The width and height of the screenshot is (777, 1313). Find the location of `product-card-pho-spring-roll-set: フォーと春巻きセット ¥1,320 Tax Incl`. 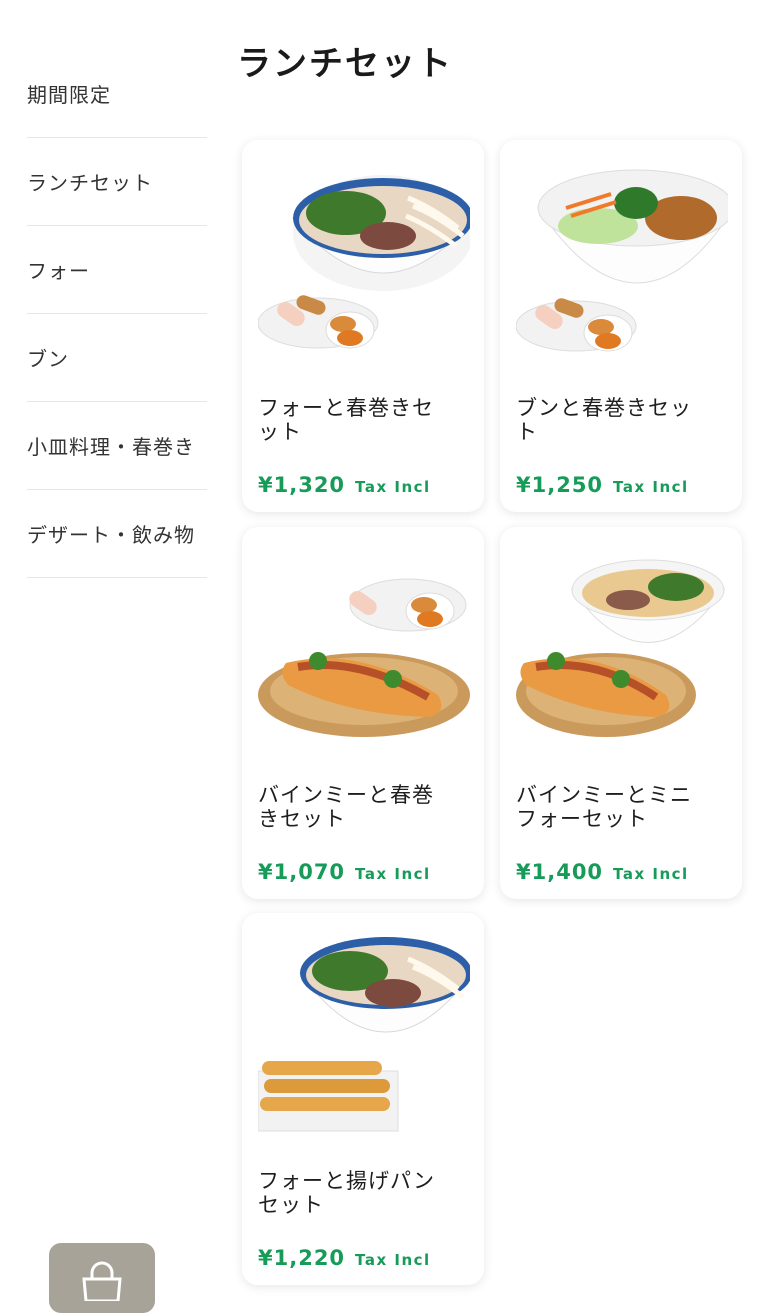

product-card-pho-spring-roll-set: フォーと春巻きセット ¥1,320 Tax Incl is located at coordinates (363, 326).